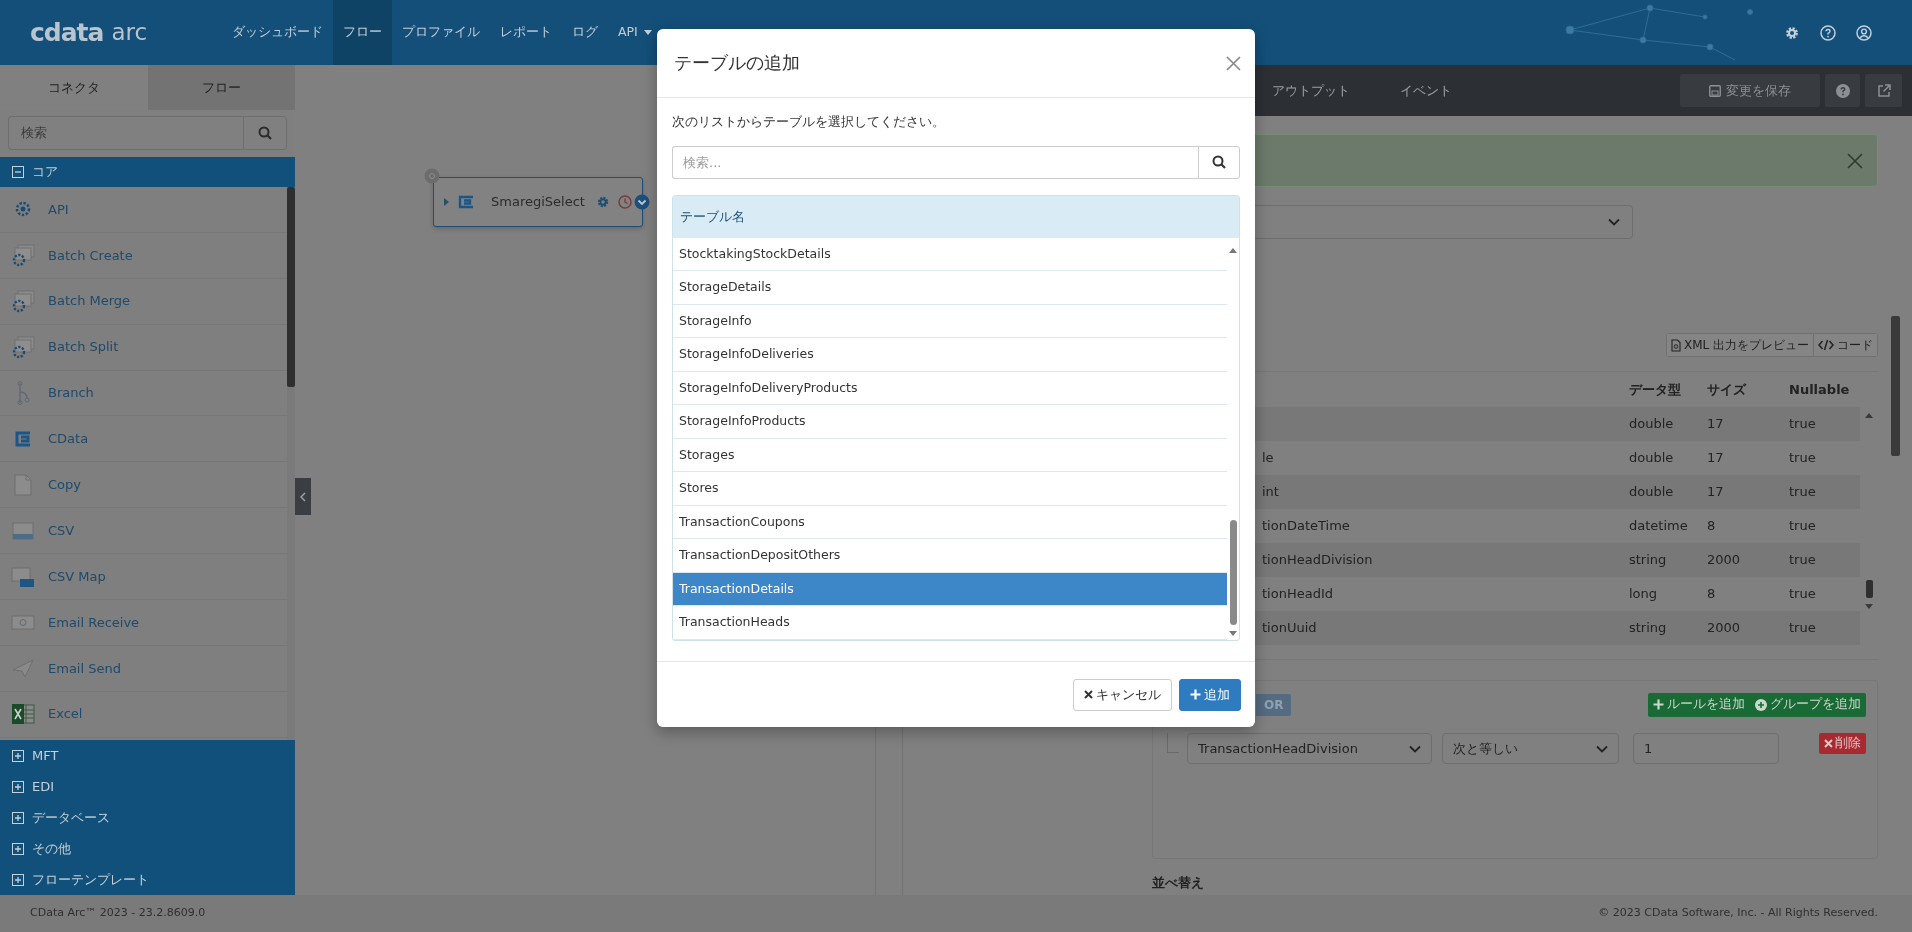 This screenshot has height=932, width=1912. What do you see at coordinates (1311, 90) in the screenshot?
I see `panel-tab: アウトプット` at bounding box center [1311, 90].